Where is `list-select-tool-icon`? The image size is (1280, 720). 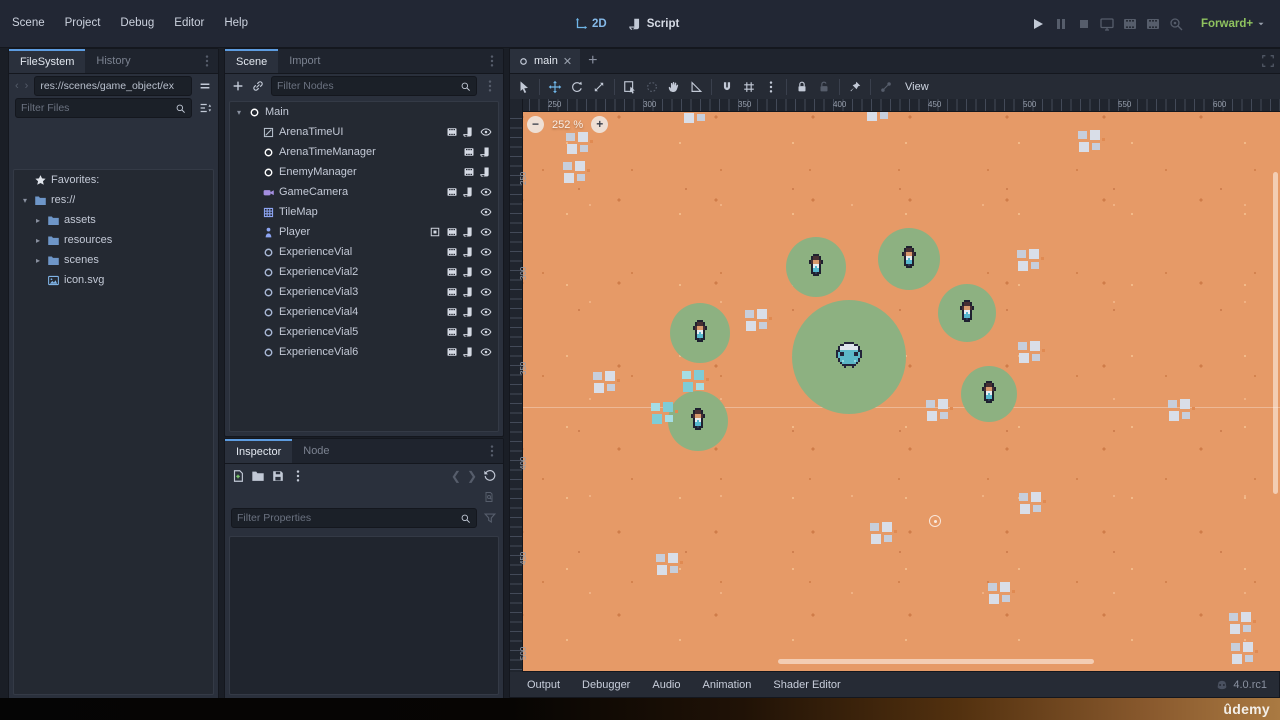
list-select-tool-icon is located at coordinates (630, 87).